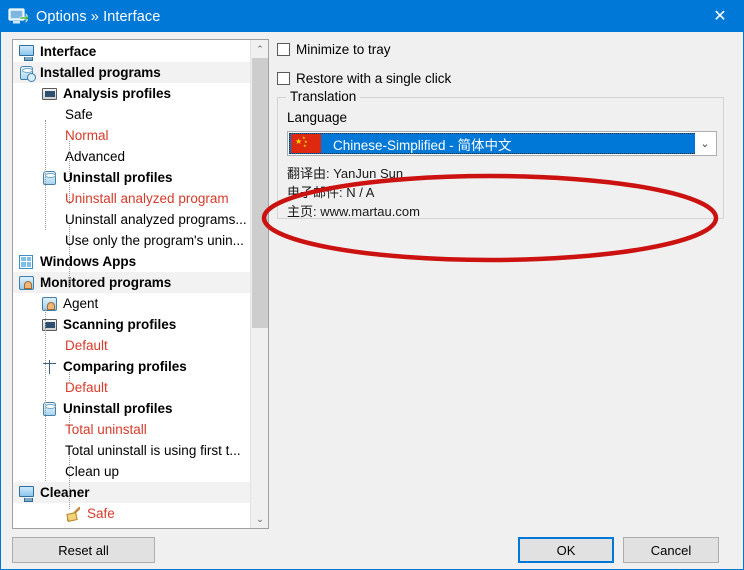  What do you see at coordinates (73, 514) in the screenshot?
I see `broom-icon` at bounding box center [73, 514].